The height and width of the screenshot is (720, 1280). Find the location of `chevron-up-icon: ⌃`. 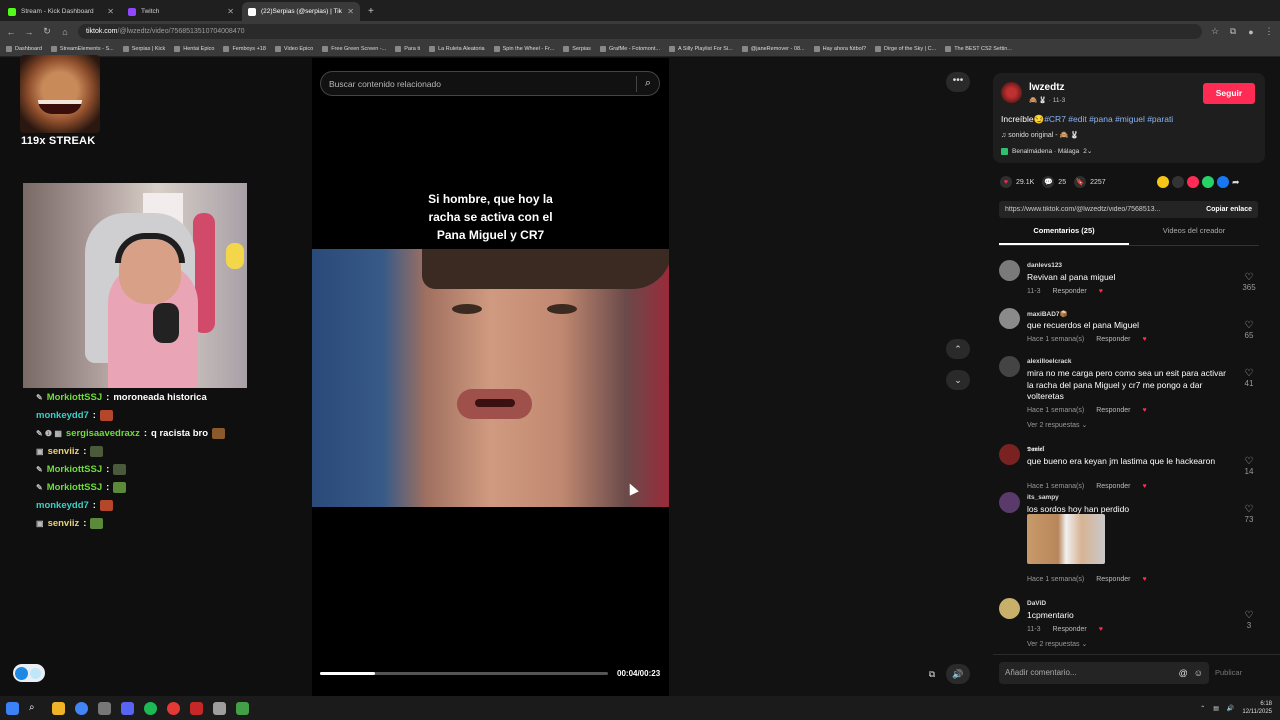

chevron-up-icon: ⌃ is located at coordinates (1202, 708).